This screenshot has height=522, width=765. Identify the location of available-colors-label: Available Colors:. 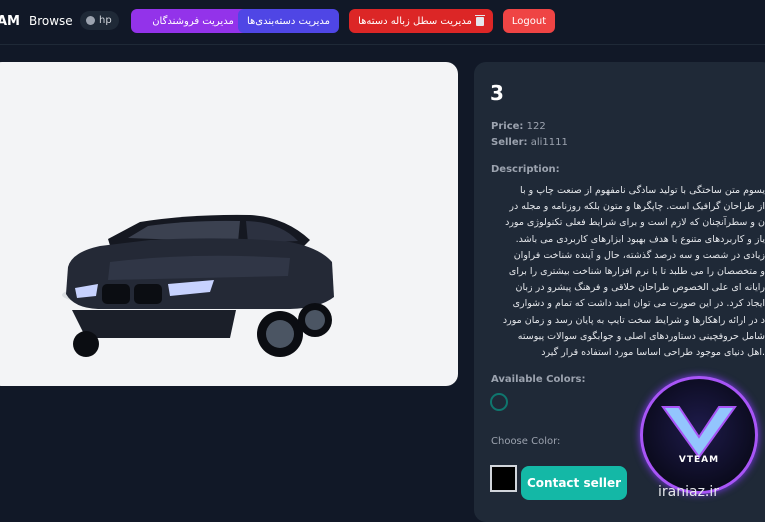
(538, 379).